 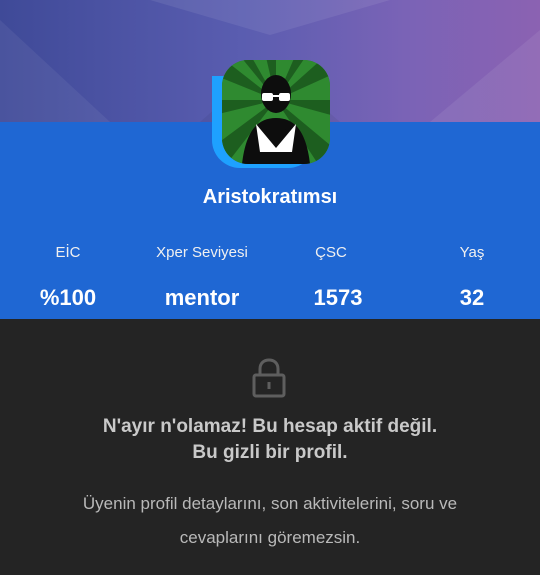 What do you see at coordinates (68, 252) in the screenshot?
I see `stat-label-eic: EİC` at bounding box center [68, 252].